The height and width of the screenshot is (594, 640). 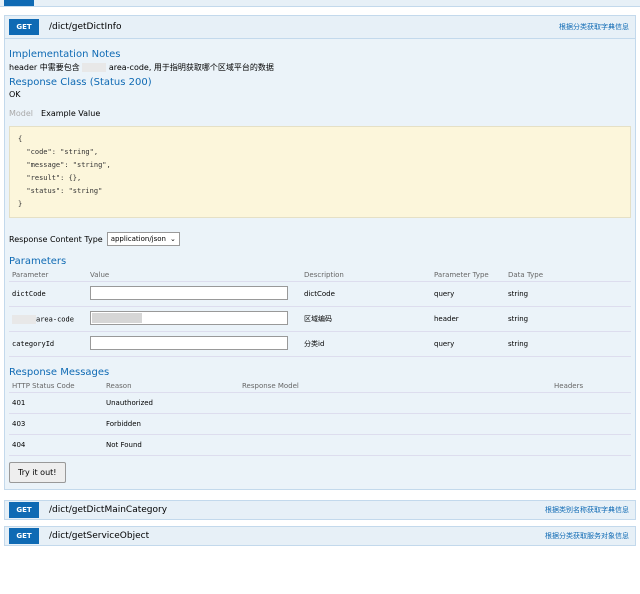 I want to click on table-row: categoryId 分类id query string, so click(x=320, y=344).